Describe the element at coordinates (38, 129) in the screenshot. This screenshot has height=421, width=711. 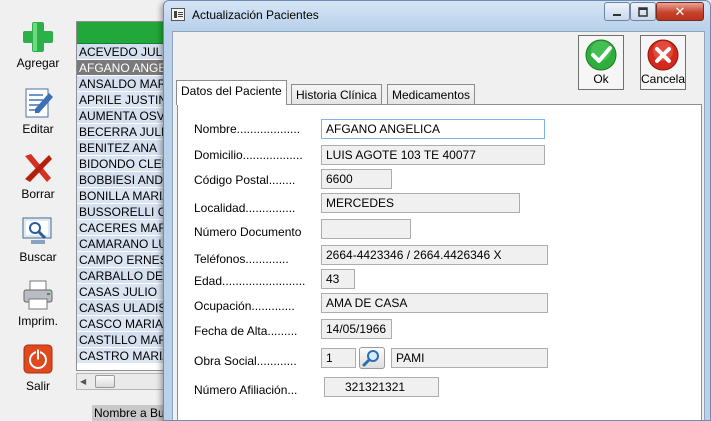
I see `editar-label: Editar` at that location.